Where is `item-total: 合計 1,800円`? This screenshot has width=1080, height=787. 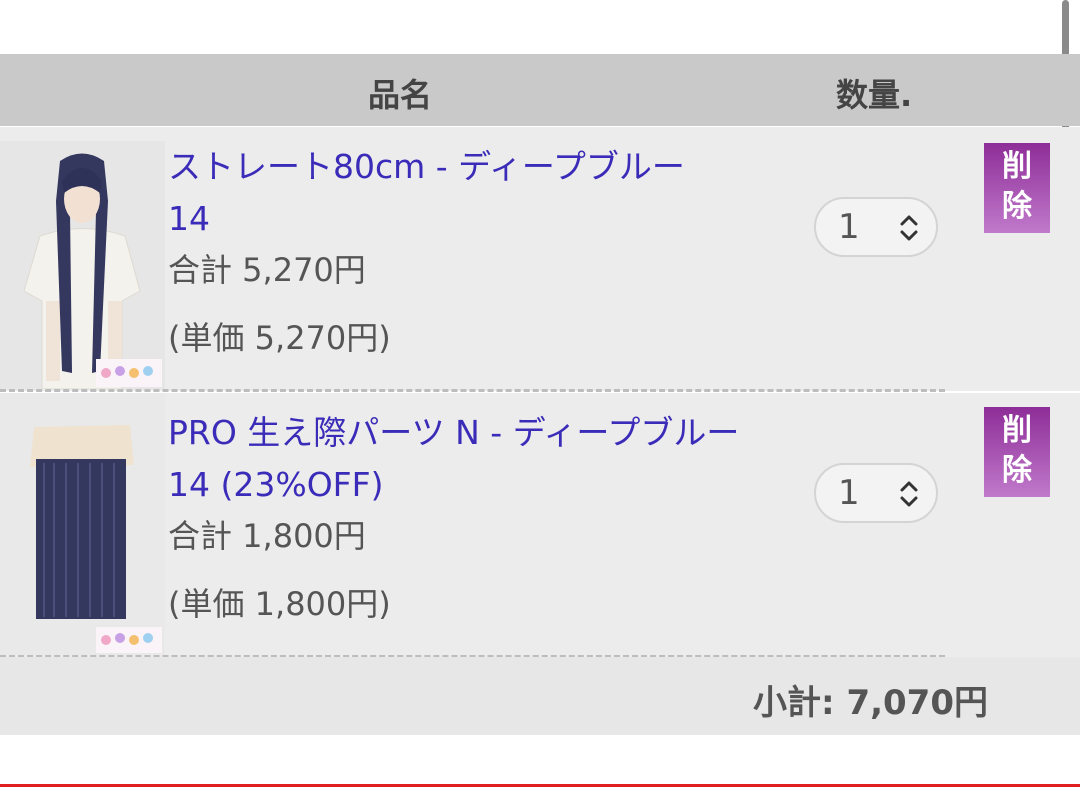 item-total: 合計 1,800円 is located at coordinates (267, 536).